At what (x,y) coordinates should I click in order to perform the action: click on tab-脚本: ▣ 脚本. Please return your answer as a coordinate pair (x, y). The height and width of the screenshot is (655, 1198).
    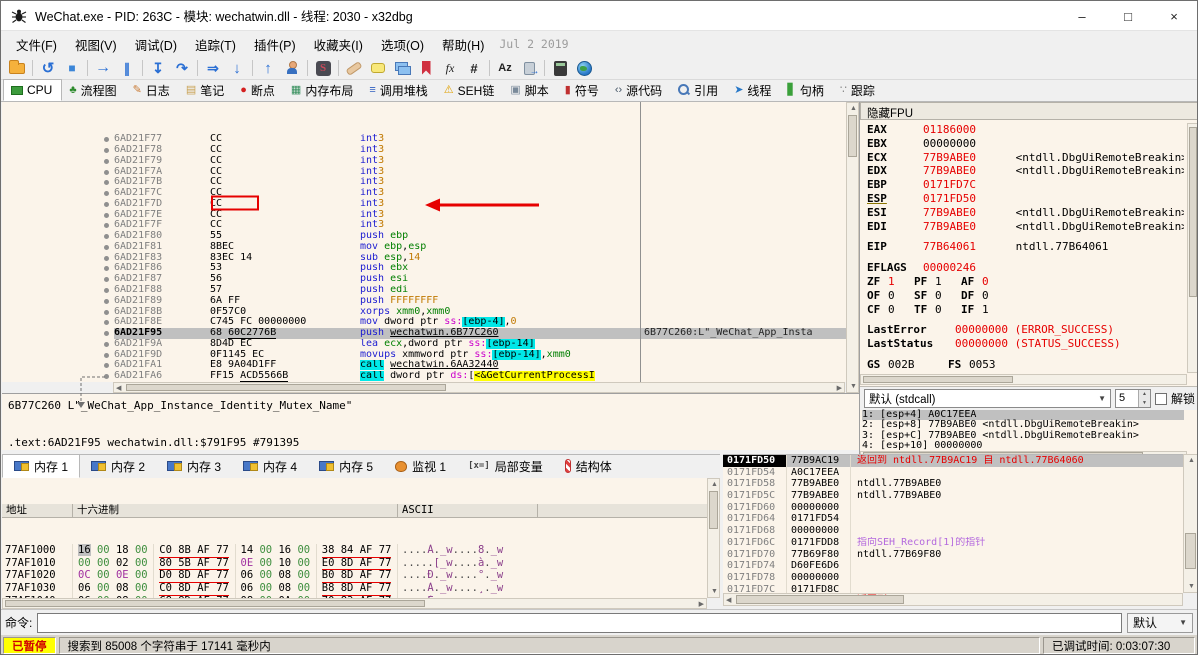
    Looking at the image, I should click on (530, 90).